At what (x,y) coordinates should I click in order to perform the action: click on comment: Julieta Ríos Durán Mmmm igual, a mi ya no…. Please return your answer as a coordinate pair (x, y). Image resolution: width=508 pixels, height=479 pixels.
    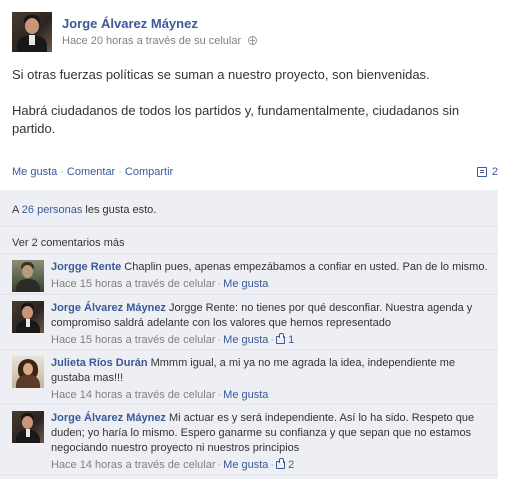
    Looking at the image, I should click on (249, 377).